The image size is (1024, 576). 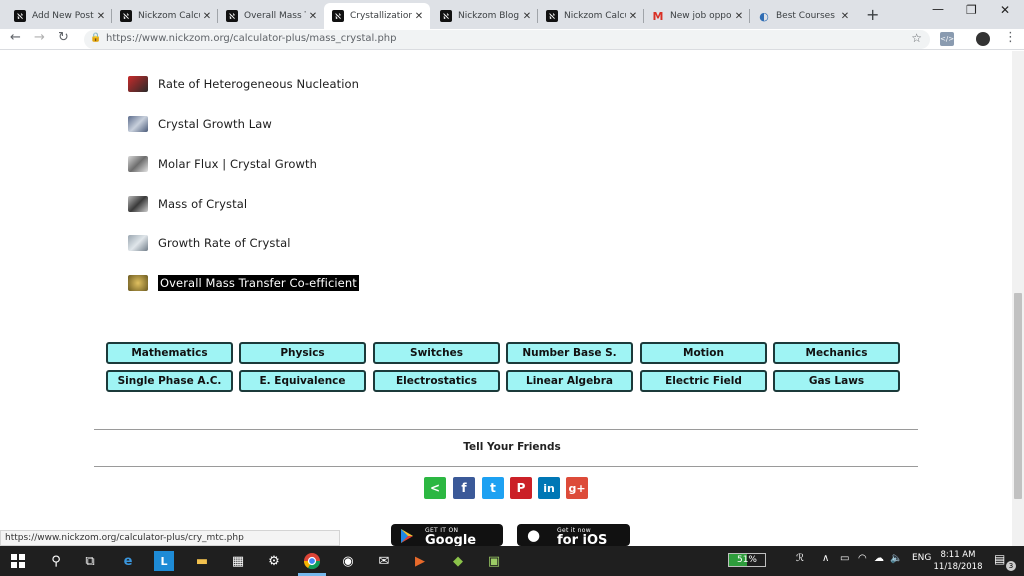 What do you see at coordinates (348, 561) in the screenshot?
I see `media-icon: ◉` at bounding box center [348, 561].